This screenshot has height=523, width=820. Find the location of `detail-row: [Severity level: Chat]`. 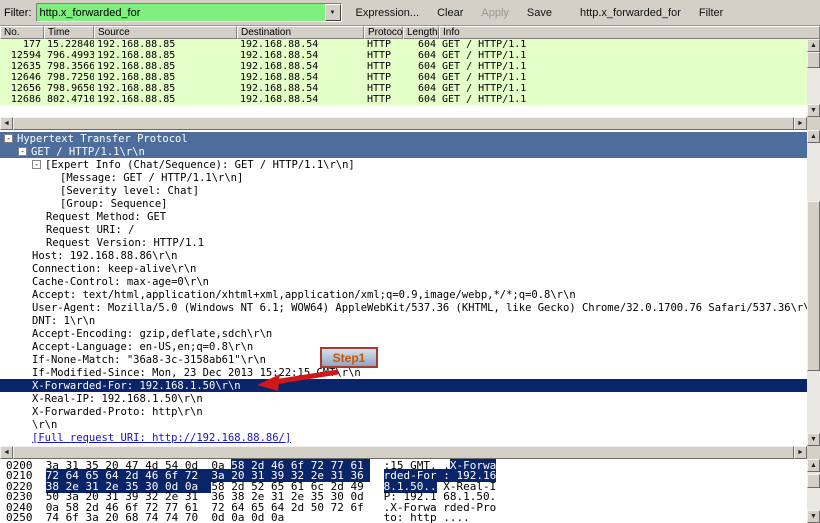

detail-row: [Severity level: Chat] is located at coordinates (403, 190).